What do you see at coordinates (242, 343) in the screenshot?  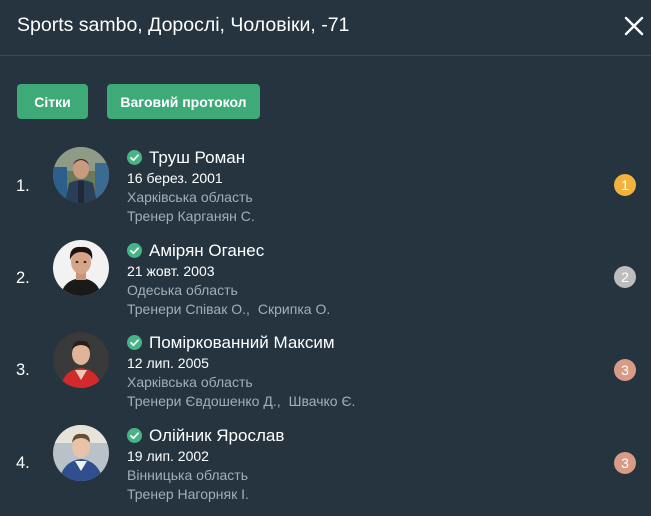 I see `athlete-name: Поміркованний Максим` at bounding box center [242, 343].